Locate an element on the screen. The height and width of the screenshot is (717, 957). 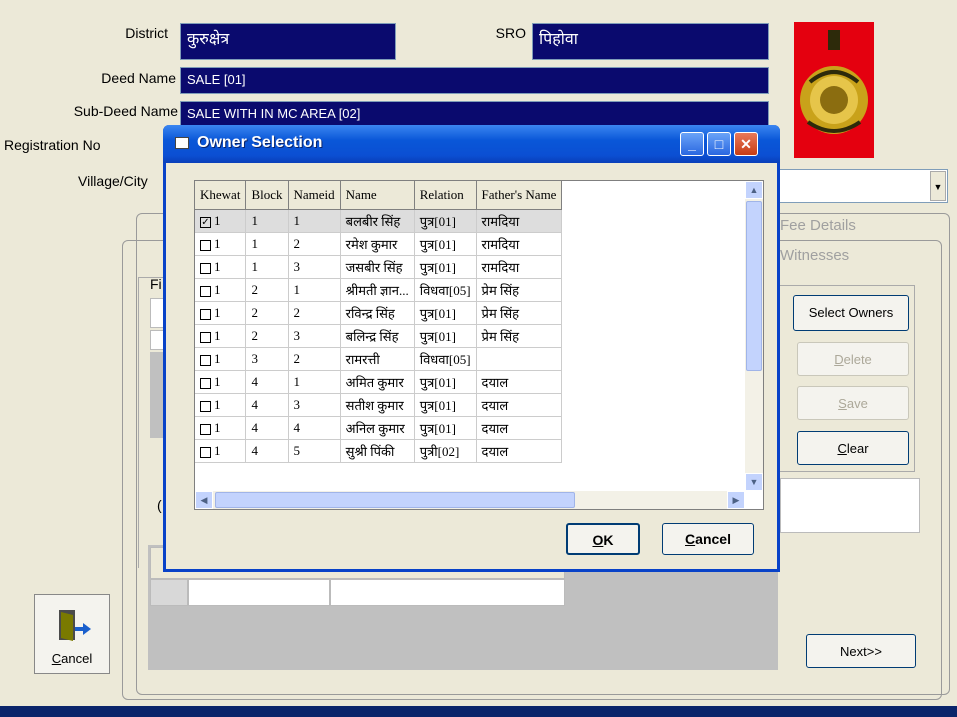
village-combo: ▼ is located at coordinates (859, 186).